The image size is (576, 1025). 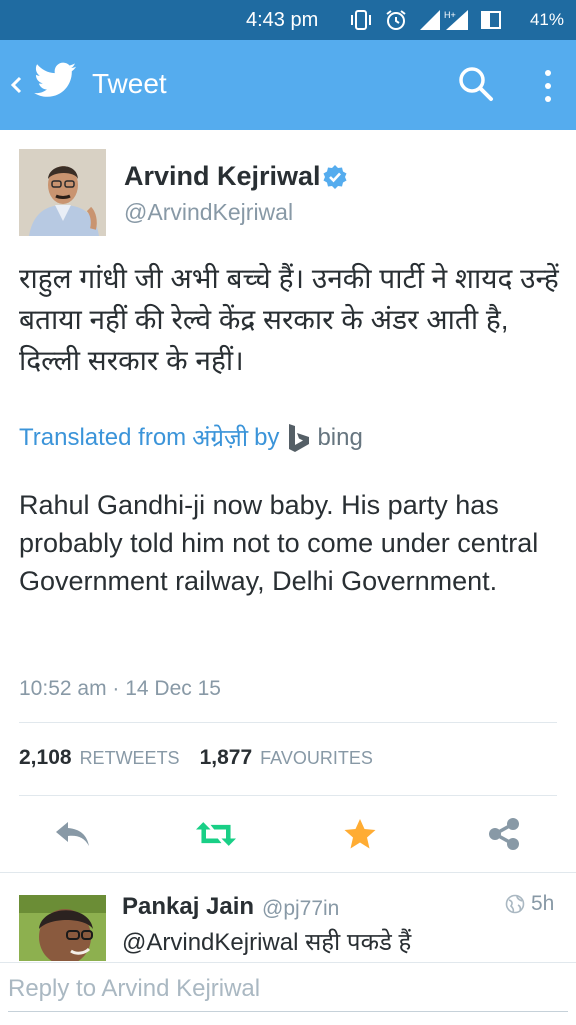 I want to click on tweet-stats: 2,108 RETWEETS 1,877 FAVOURITES, so click(x=206, y=758).